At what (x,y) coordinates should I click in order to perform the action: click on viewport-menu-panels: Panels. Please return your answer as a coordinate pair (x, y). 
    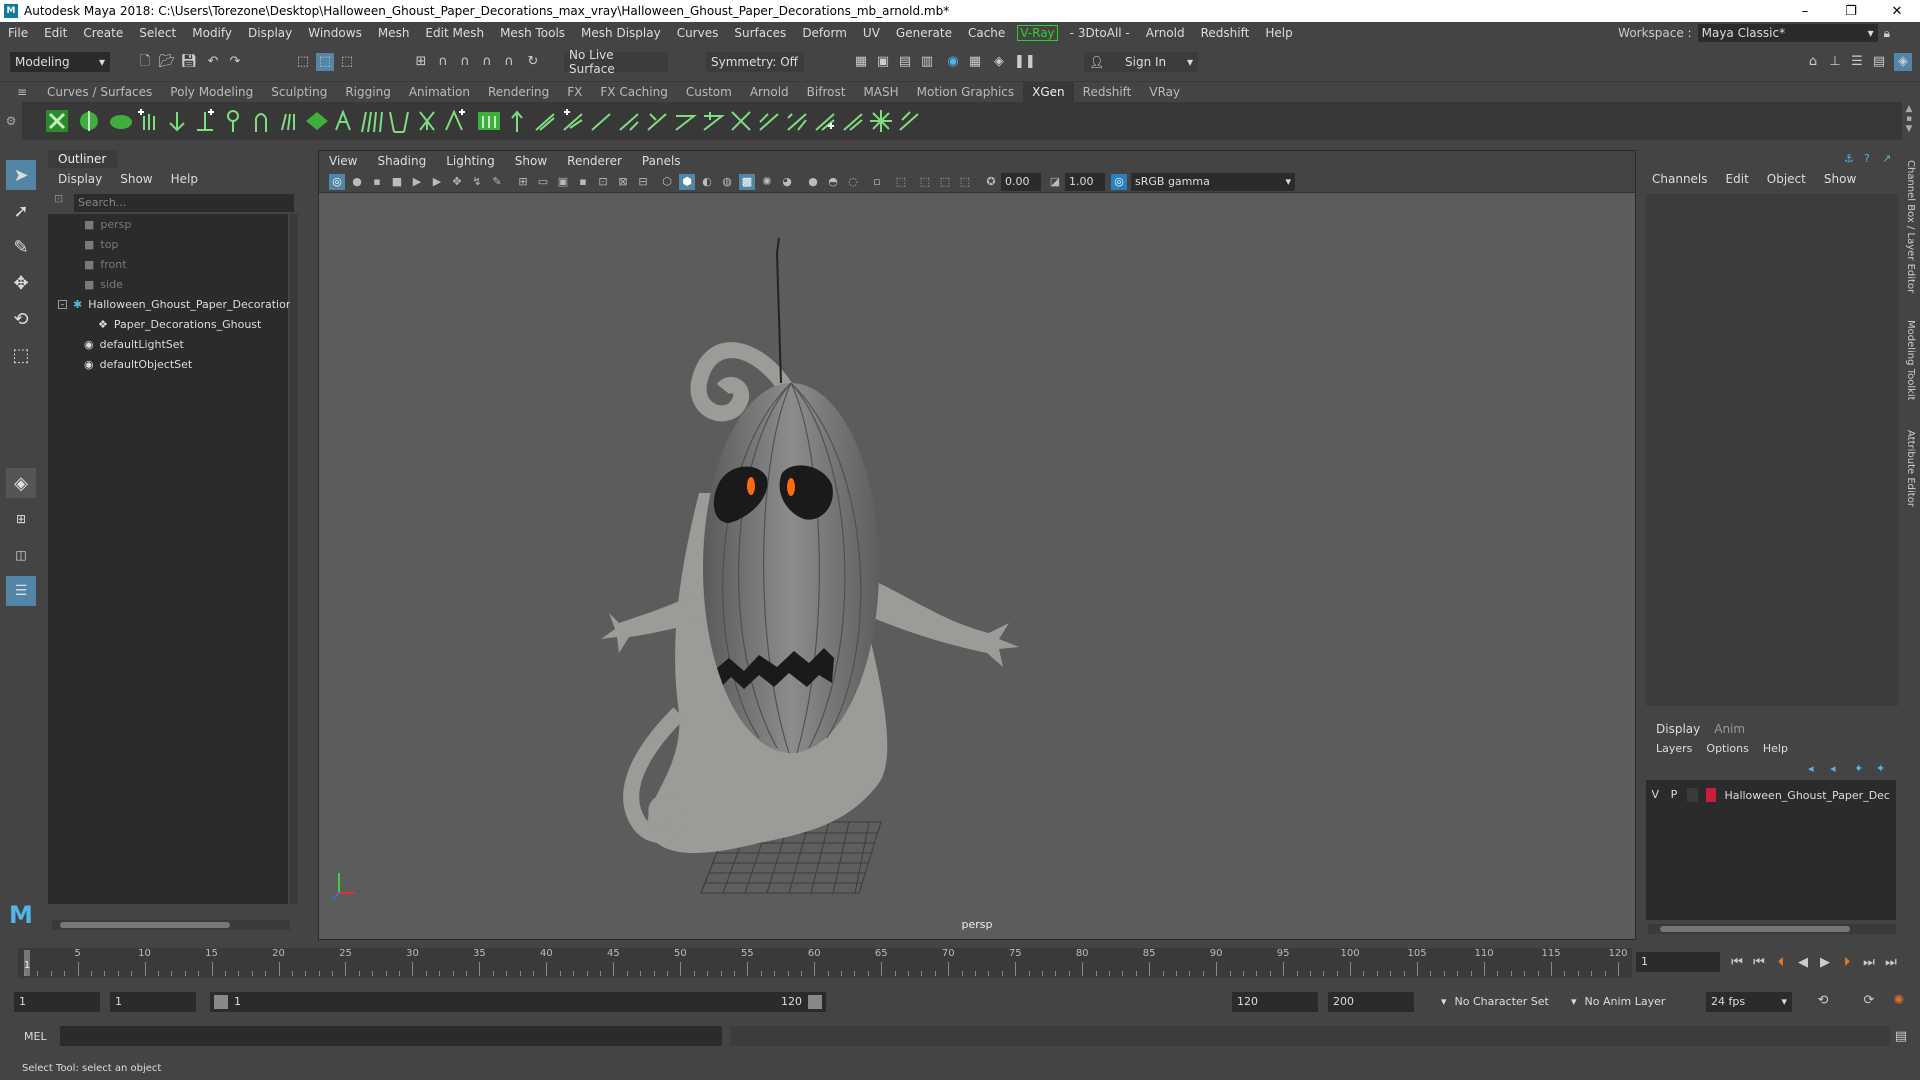
    Looking at the image, I should click on (661, 161).